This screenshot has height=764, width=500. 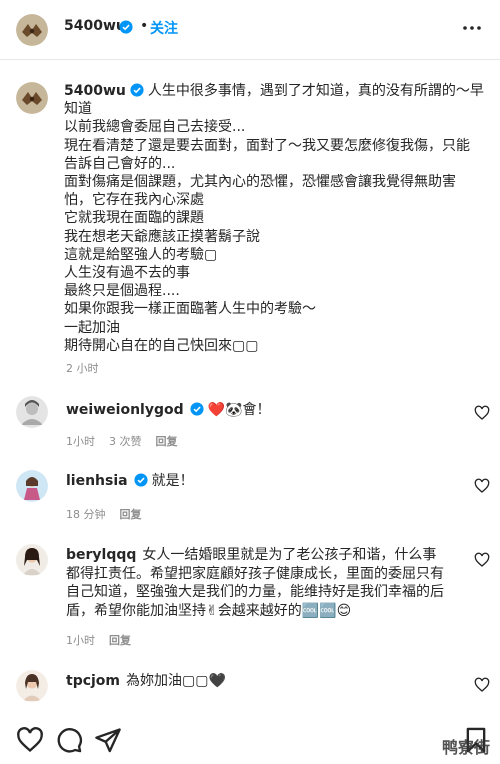 I want to click on caption-line: 人生沒有過不去的事, so click(x=127, y=273).